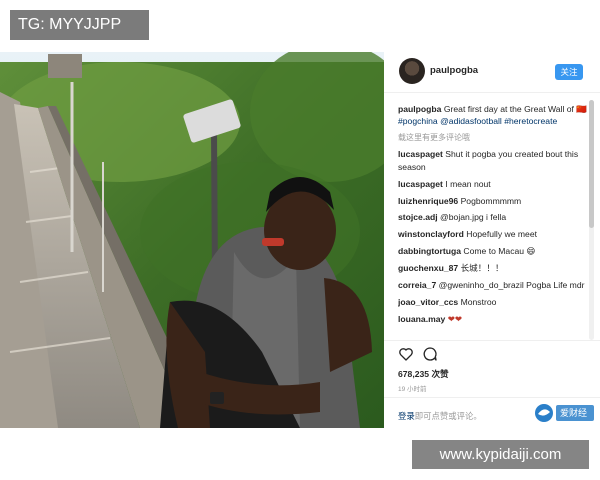 This screenshot has height=480, width=600. I want to click on comment-item: guochenxu_87 长城！！！, so click(493, 268).